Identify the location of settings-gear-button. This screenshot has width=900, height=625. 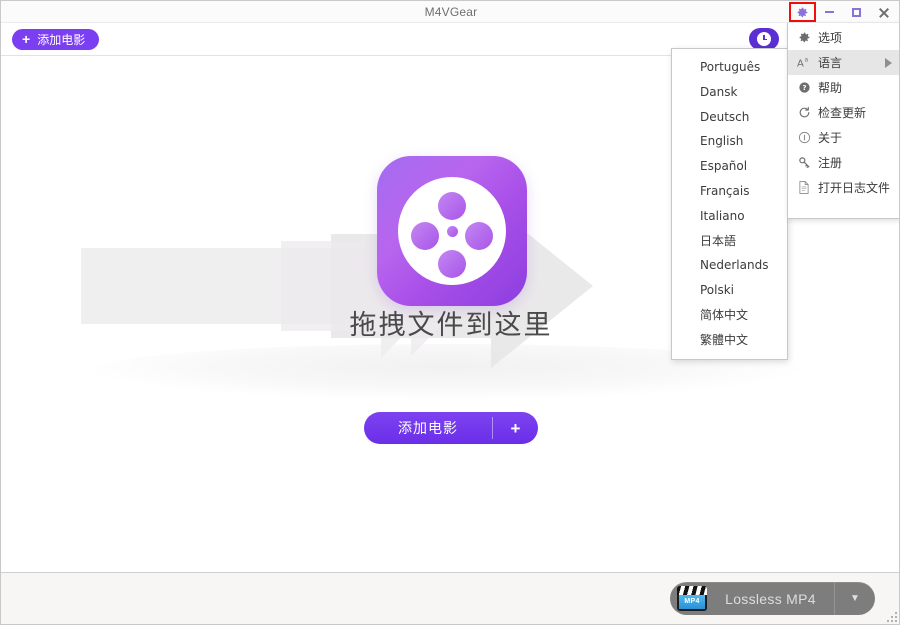
(802, 12).